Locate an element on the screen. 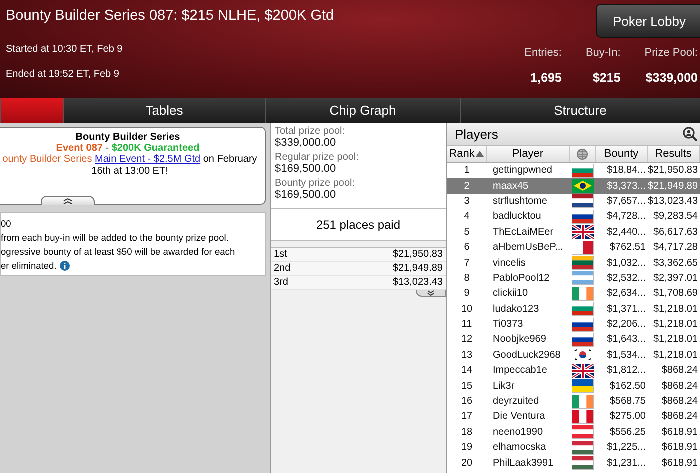 This screenshot has width=700, height=473. rank-cell-text: 1 is located at coordinates (467, 170).